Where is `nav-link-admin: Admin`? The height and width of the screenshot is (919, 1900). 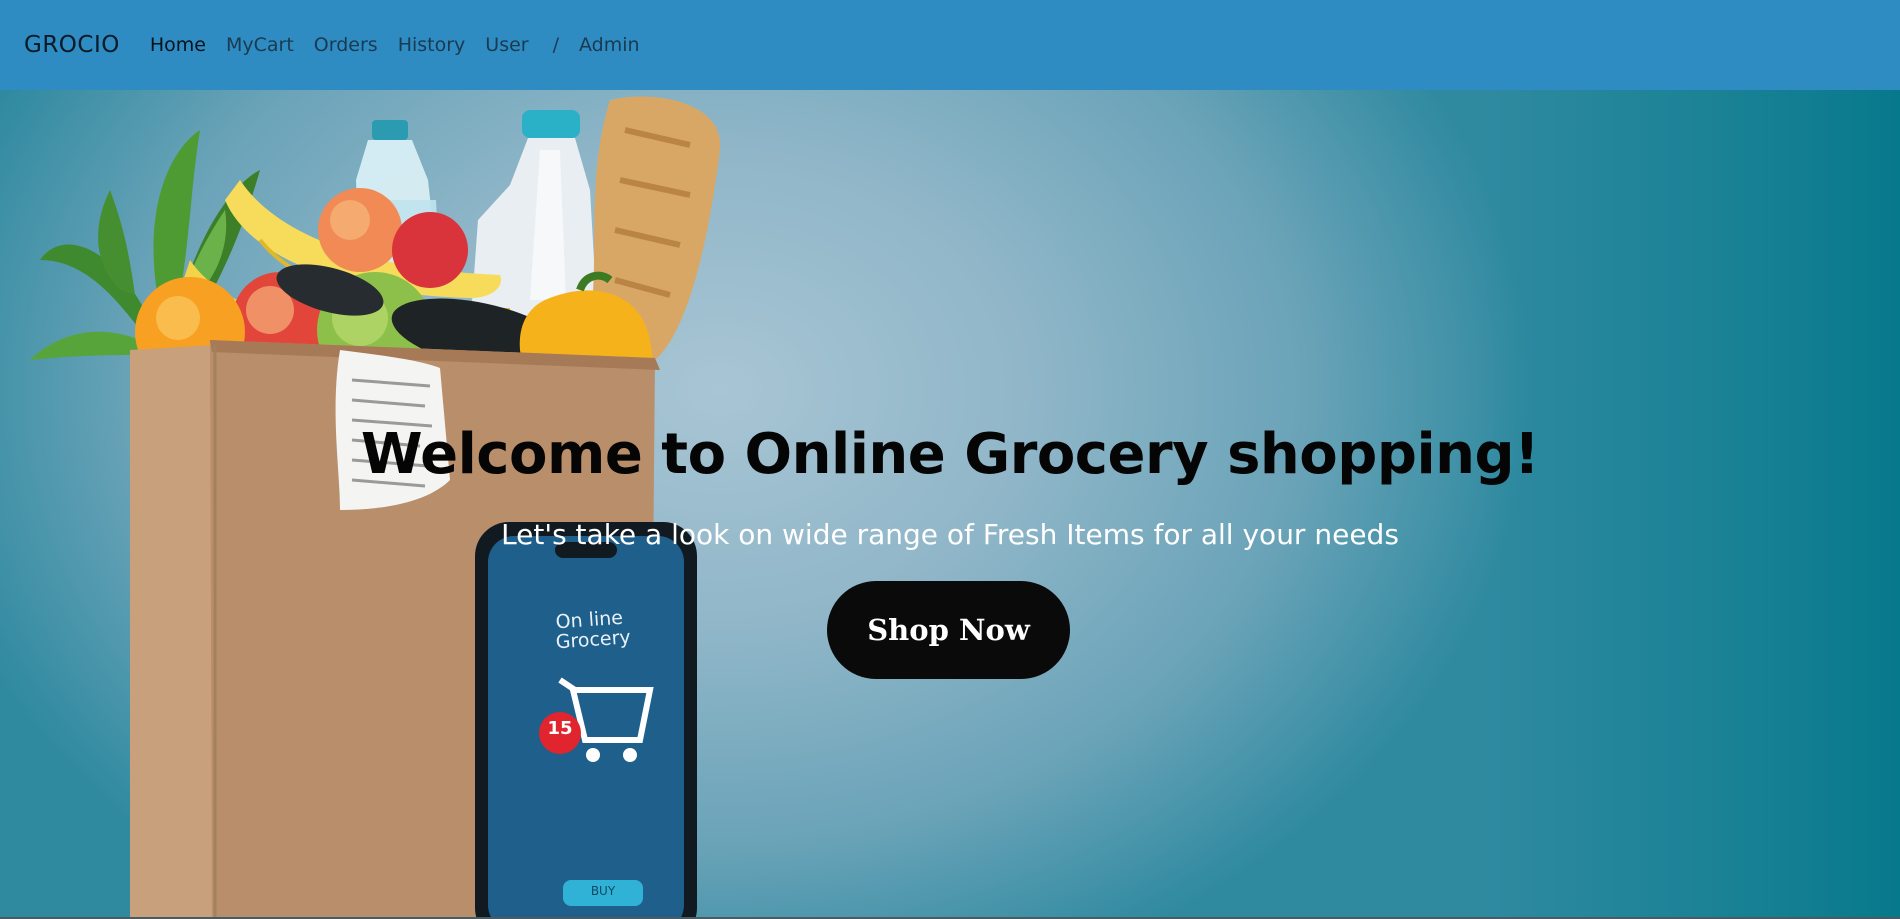 nav-link-admin: Admin is located at coordinates (609, 45).